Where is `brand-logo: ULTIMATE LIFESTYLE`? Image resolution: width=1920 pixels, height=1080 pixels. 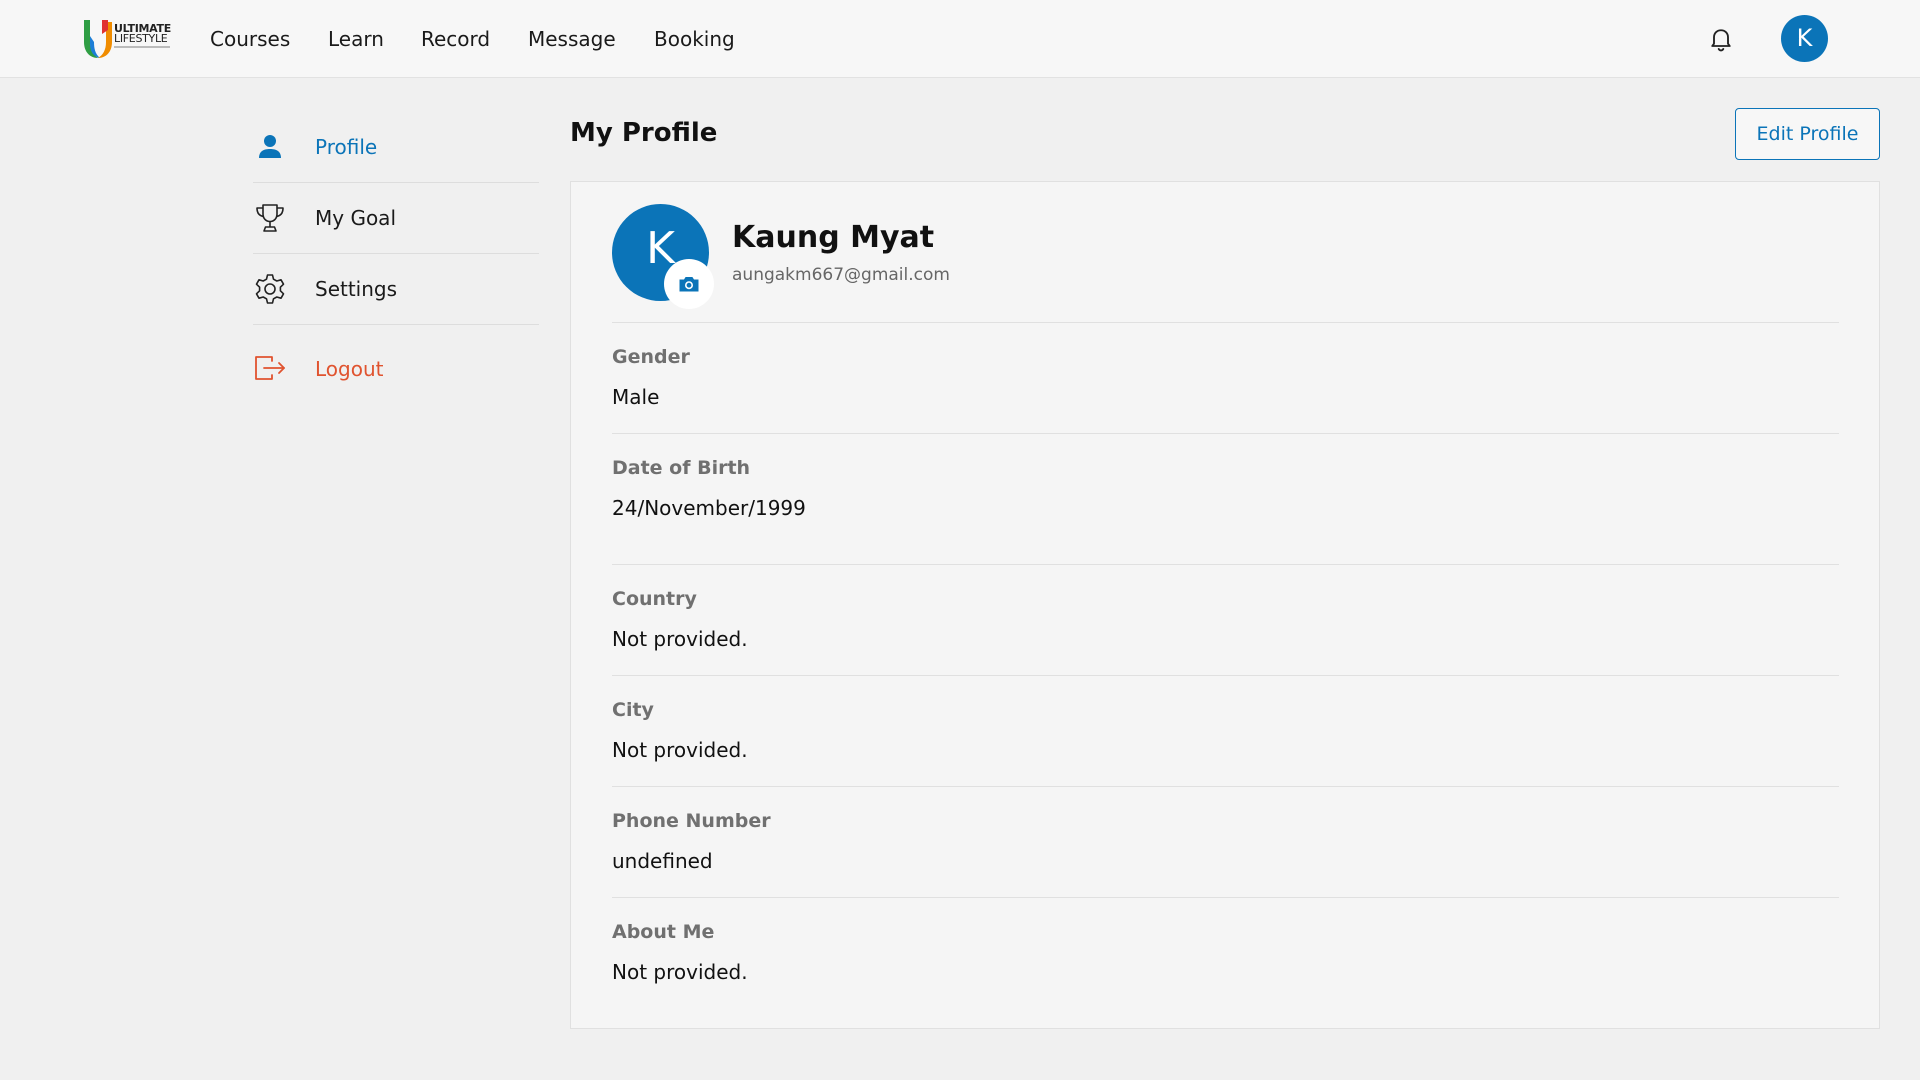 brand-logo: ULTIMATE LIFESTYLE is located at coordinates (126, 38).